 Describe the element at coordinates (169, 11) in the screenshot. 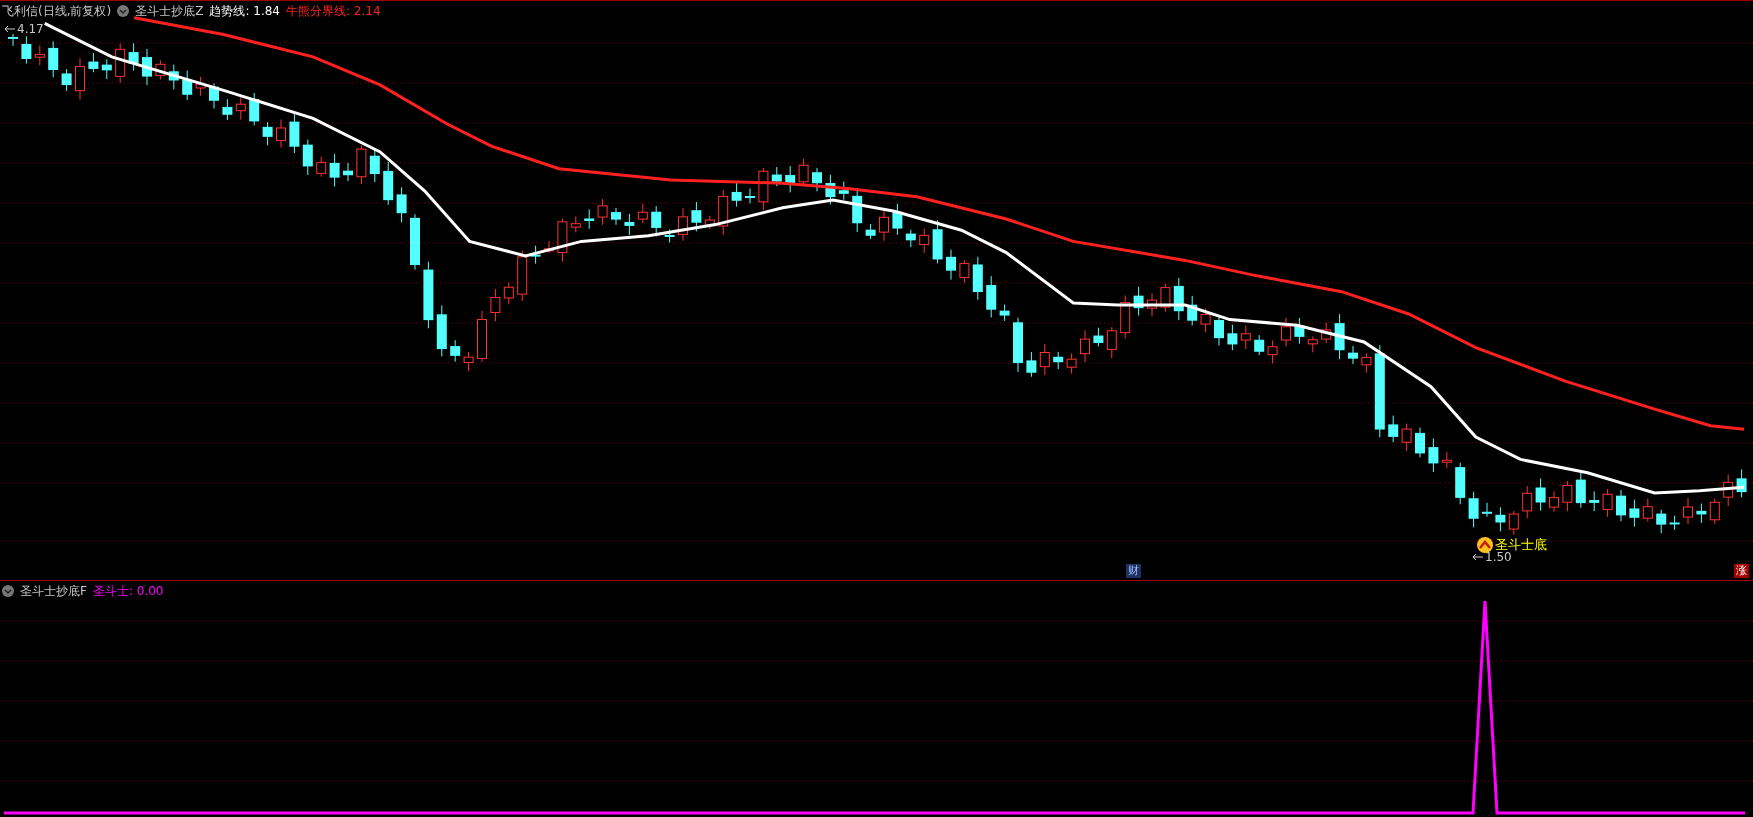

I see `indicator-name: 圣斗士抄底Z` at that location.